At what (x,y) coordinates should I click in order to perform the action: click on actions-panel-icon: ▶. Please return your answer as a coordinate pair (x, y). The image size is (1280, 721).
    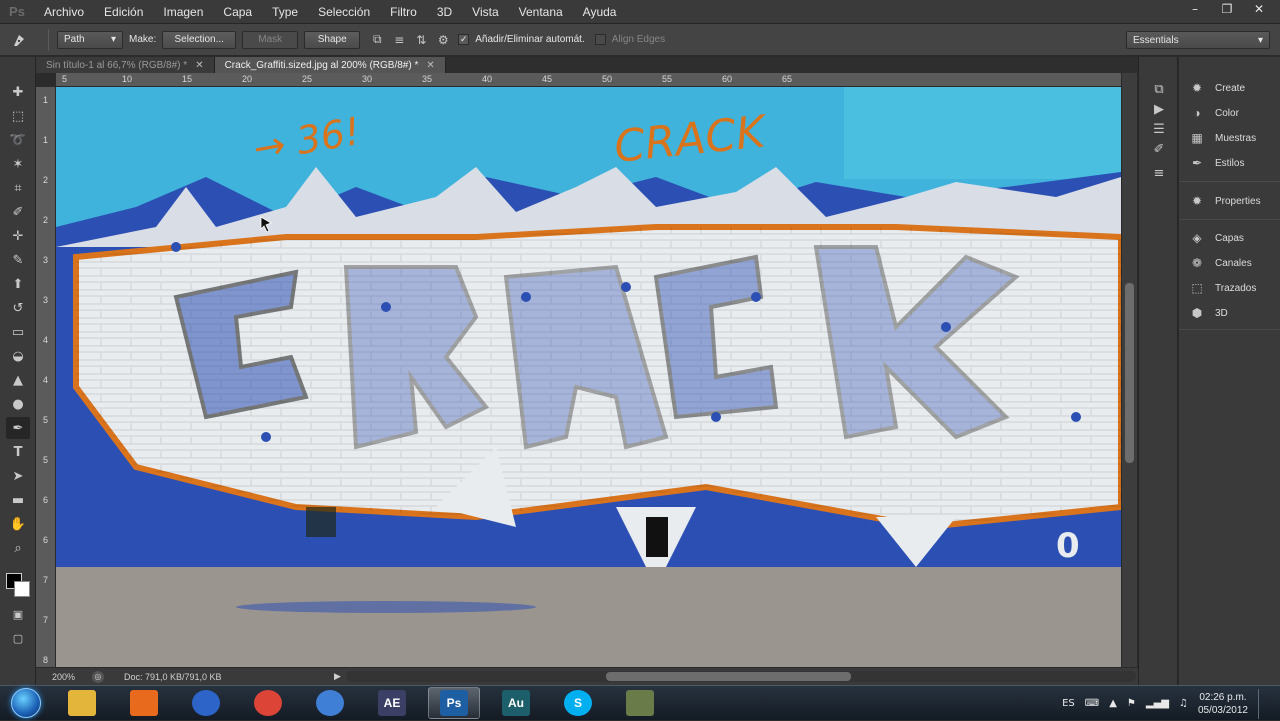
    Looking at the image, I should click on (1159, 109).